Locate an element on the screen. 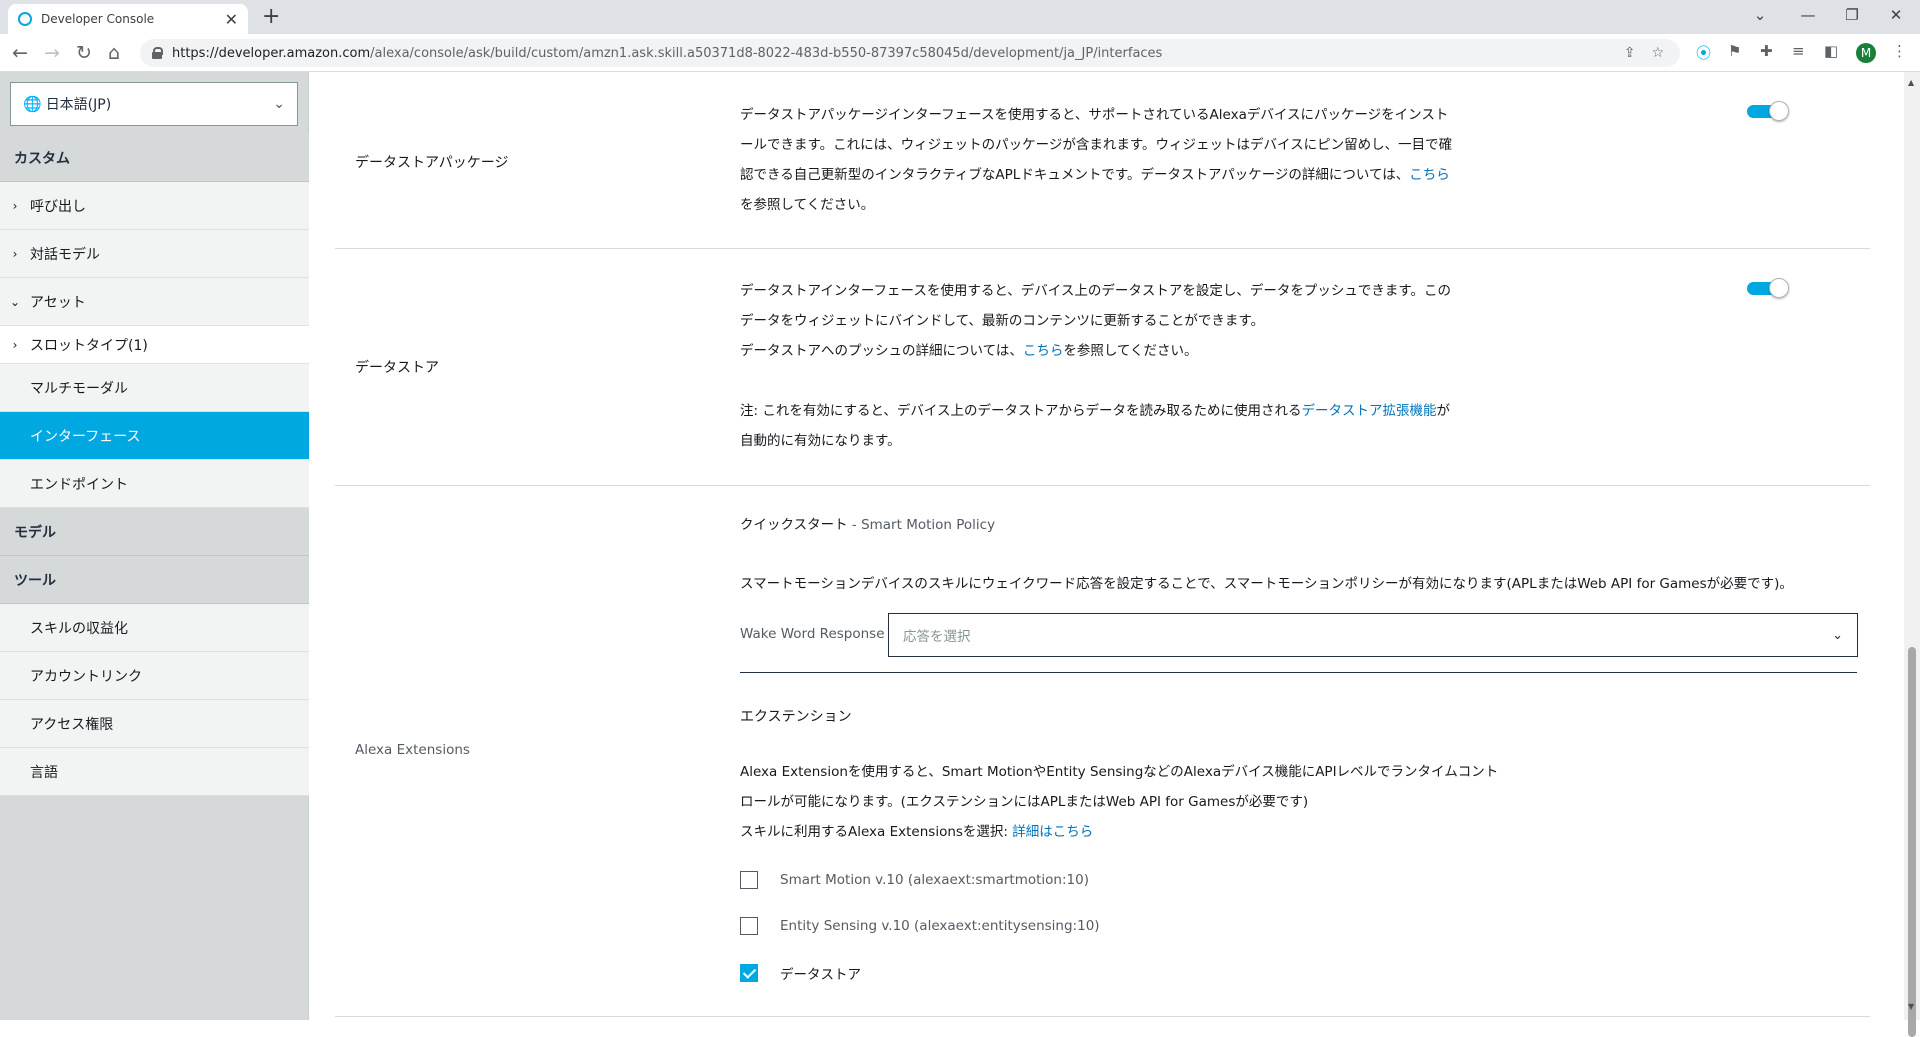 The image size is (1920, 1037). minimize-icon: — is located at coordinates (1808, 15).